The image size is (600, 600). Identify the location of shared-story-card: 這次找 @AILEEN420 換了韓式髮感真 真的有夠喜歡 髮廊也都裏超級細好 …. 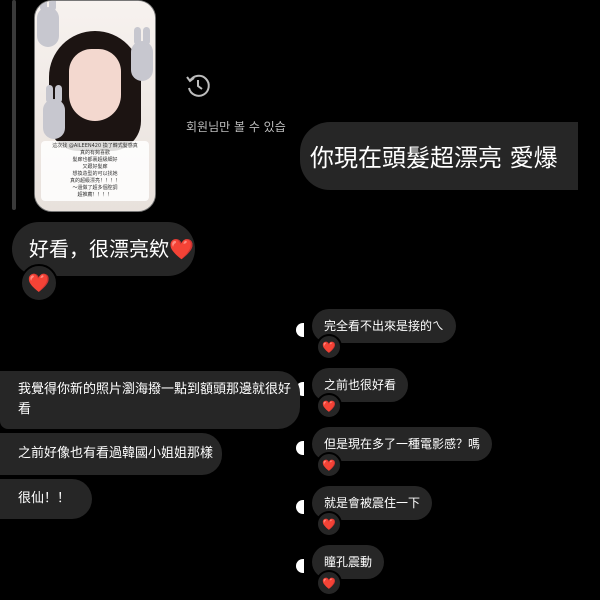
(95, 106).